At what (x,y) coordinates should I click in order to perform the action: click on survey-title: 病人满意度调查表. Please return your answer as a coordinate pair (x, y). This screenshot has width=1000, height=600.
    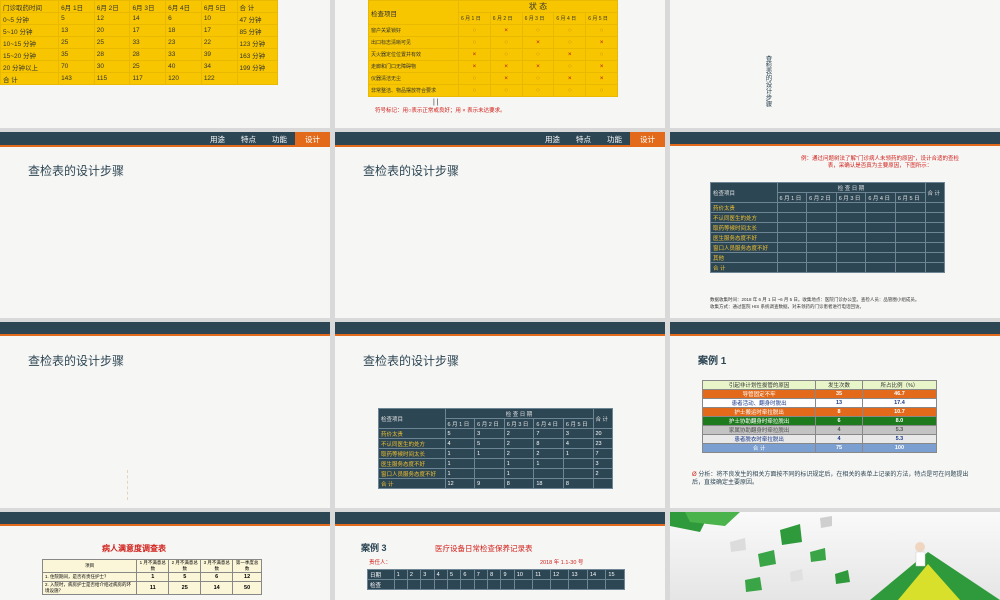
    Looking at the image, I should click on (134, 548).